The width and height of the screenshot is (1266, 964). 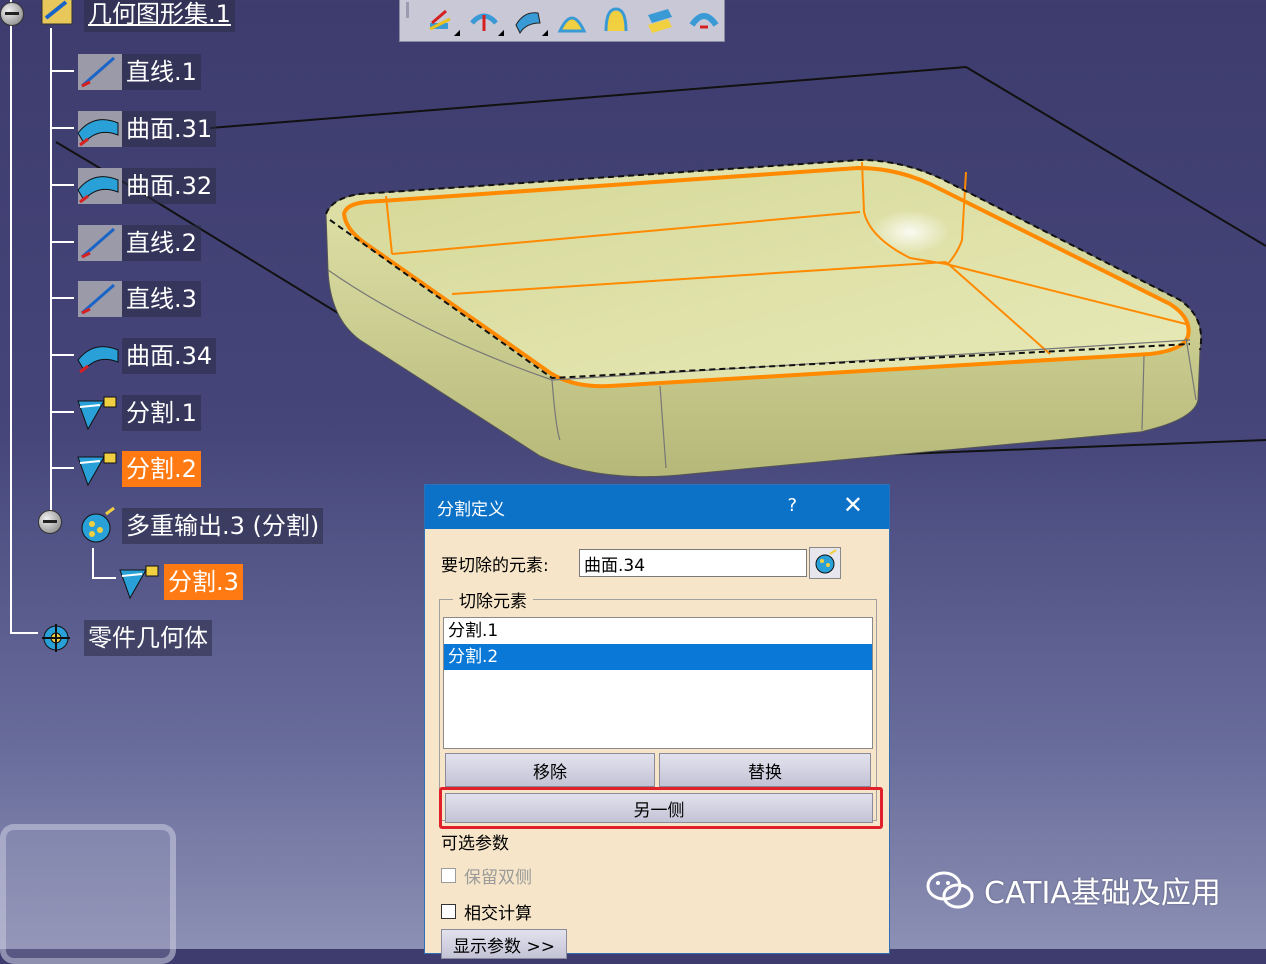 What do you see at coordinates (693, 563) in the screenshot?
I see `element-to-cut-field` at bounding box center [693, 563].